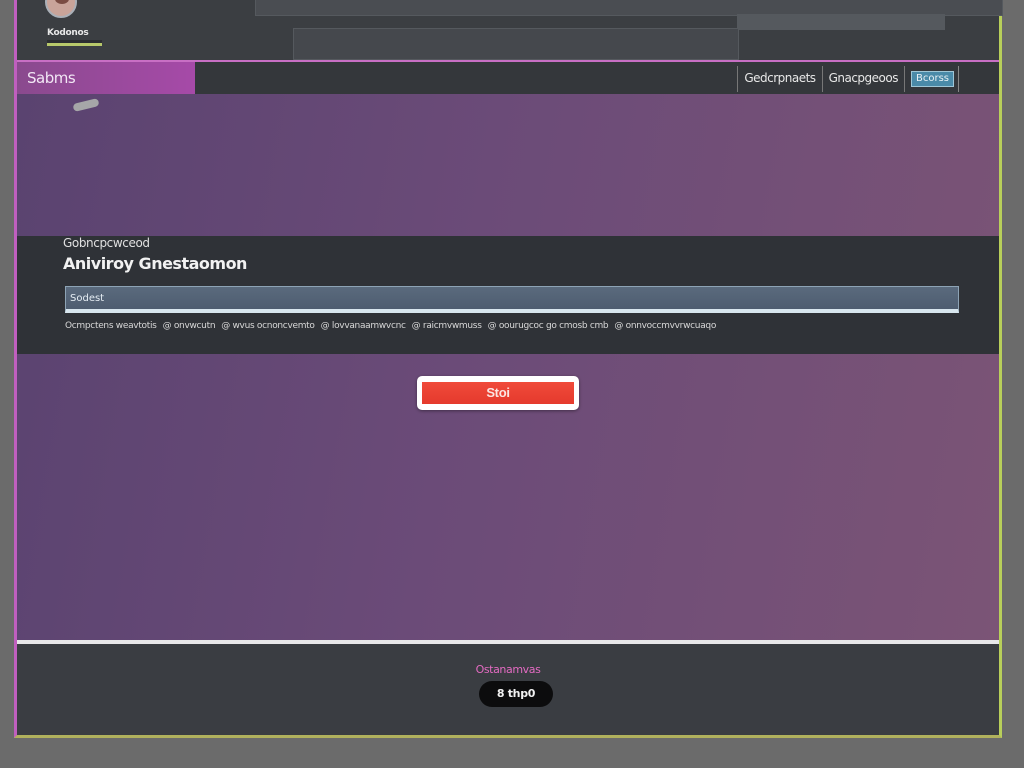 This screenshot has width=1024, height=768. What do you see at coordinates (512, 299) in the screenshot?
I see `search-input` at bounding box center [512, 299].